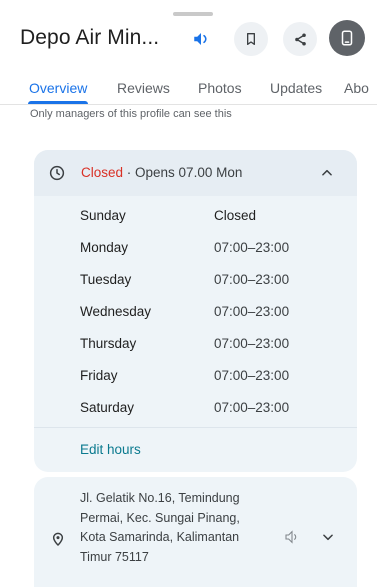  Describe the element at coordinates (114, 556) in the screenshot. I see `address-line: Timur 75117` at that location.